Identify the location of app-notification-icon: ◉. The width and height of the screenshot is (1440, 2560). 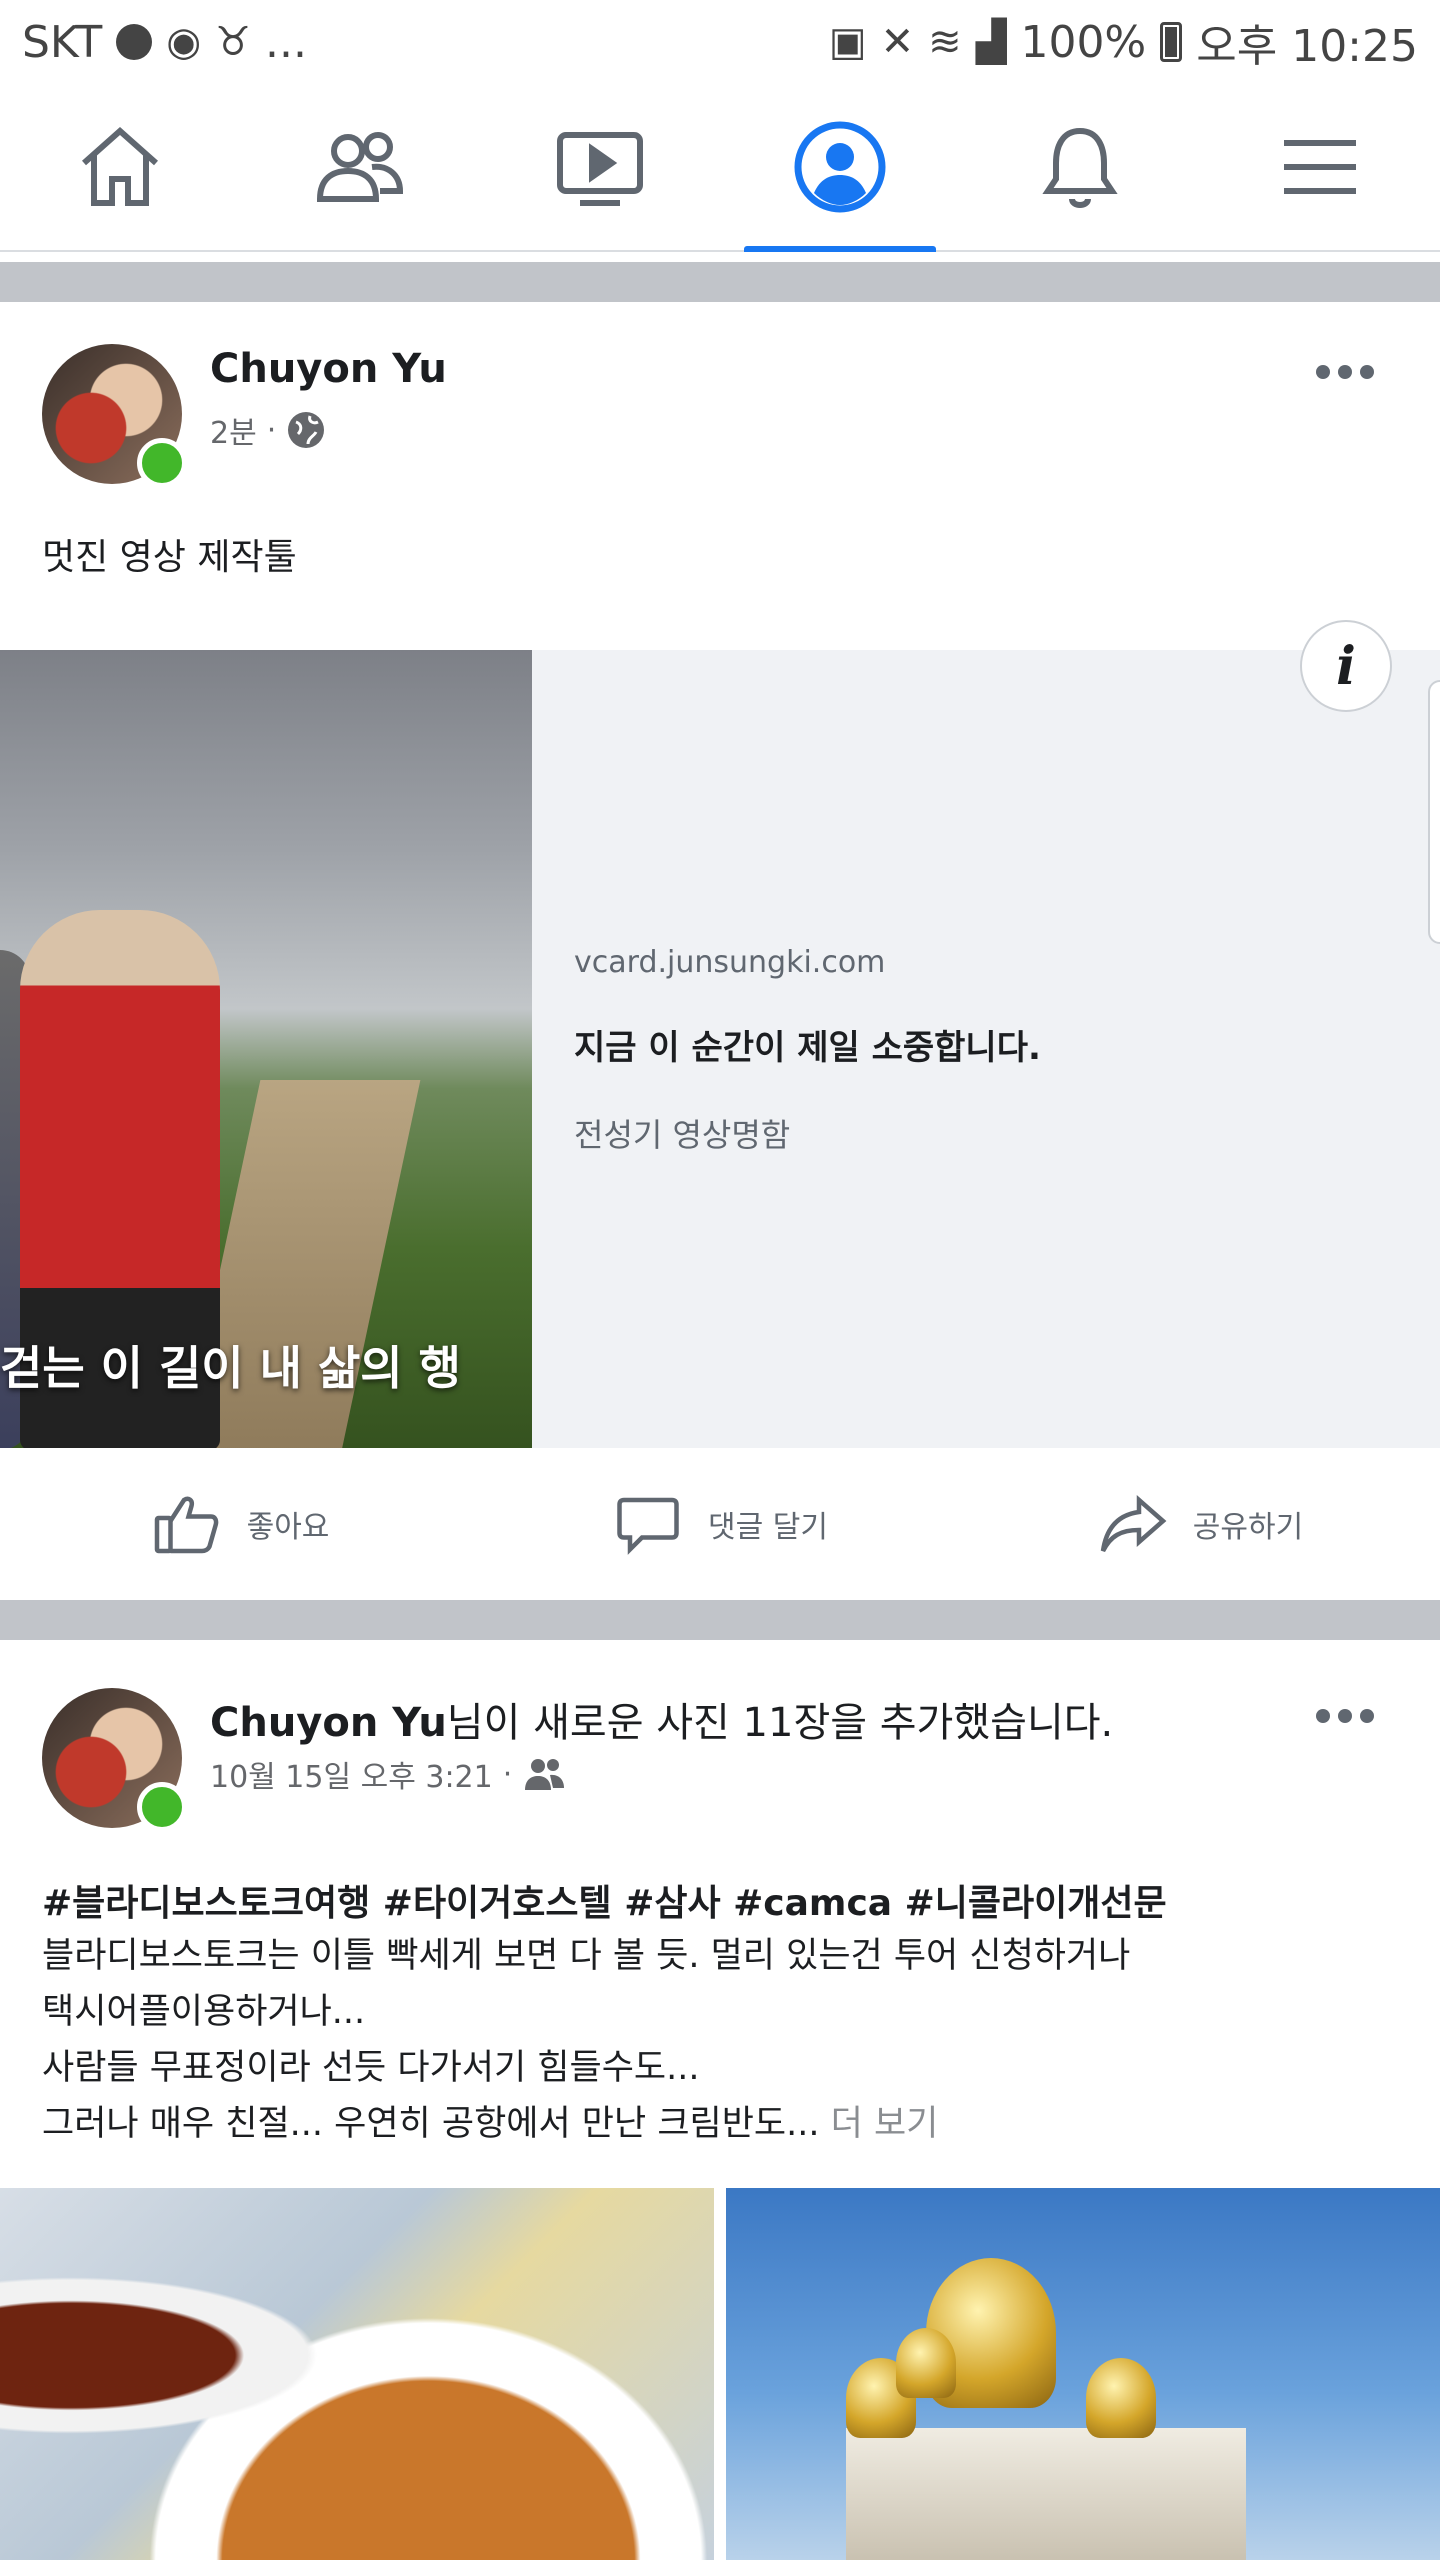
(184, 42).